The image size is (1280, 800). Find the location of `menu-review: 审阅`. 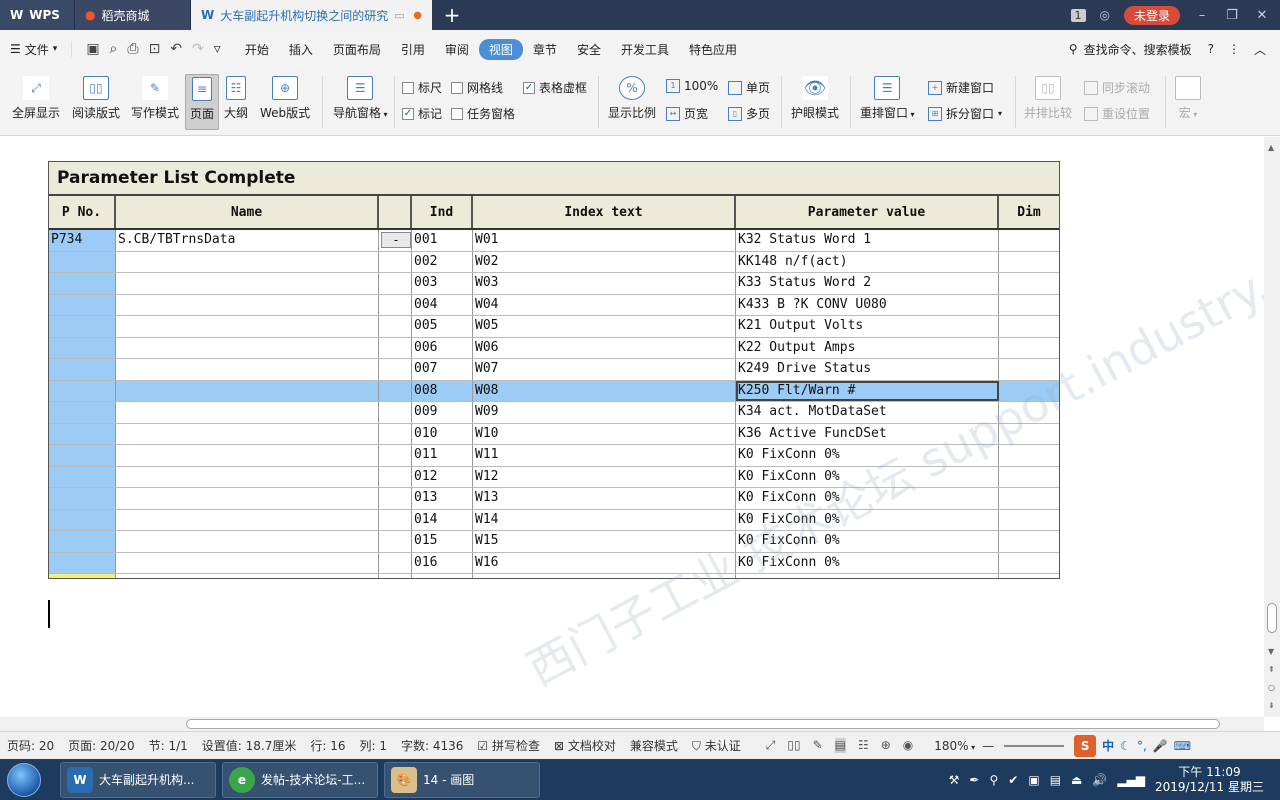

menu-review: 审阅 is located at coordinates (457, 49).